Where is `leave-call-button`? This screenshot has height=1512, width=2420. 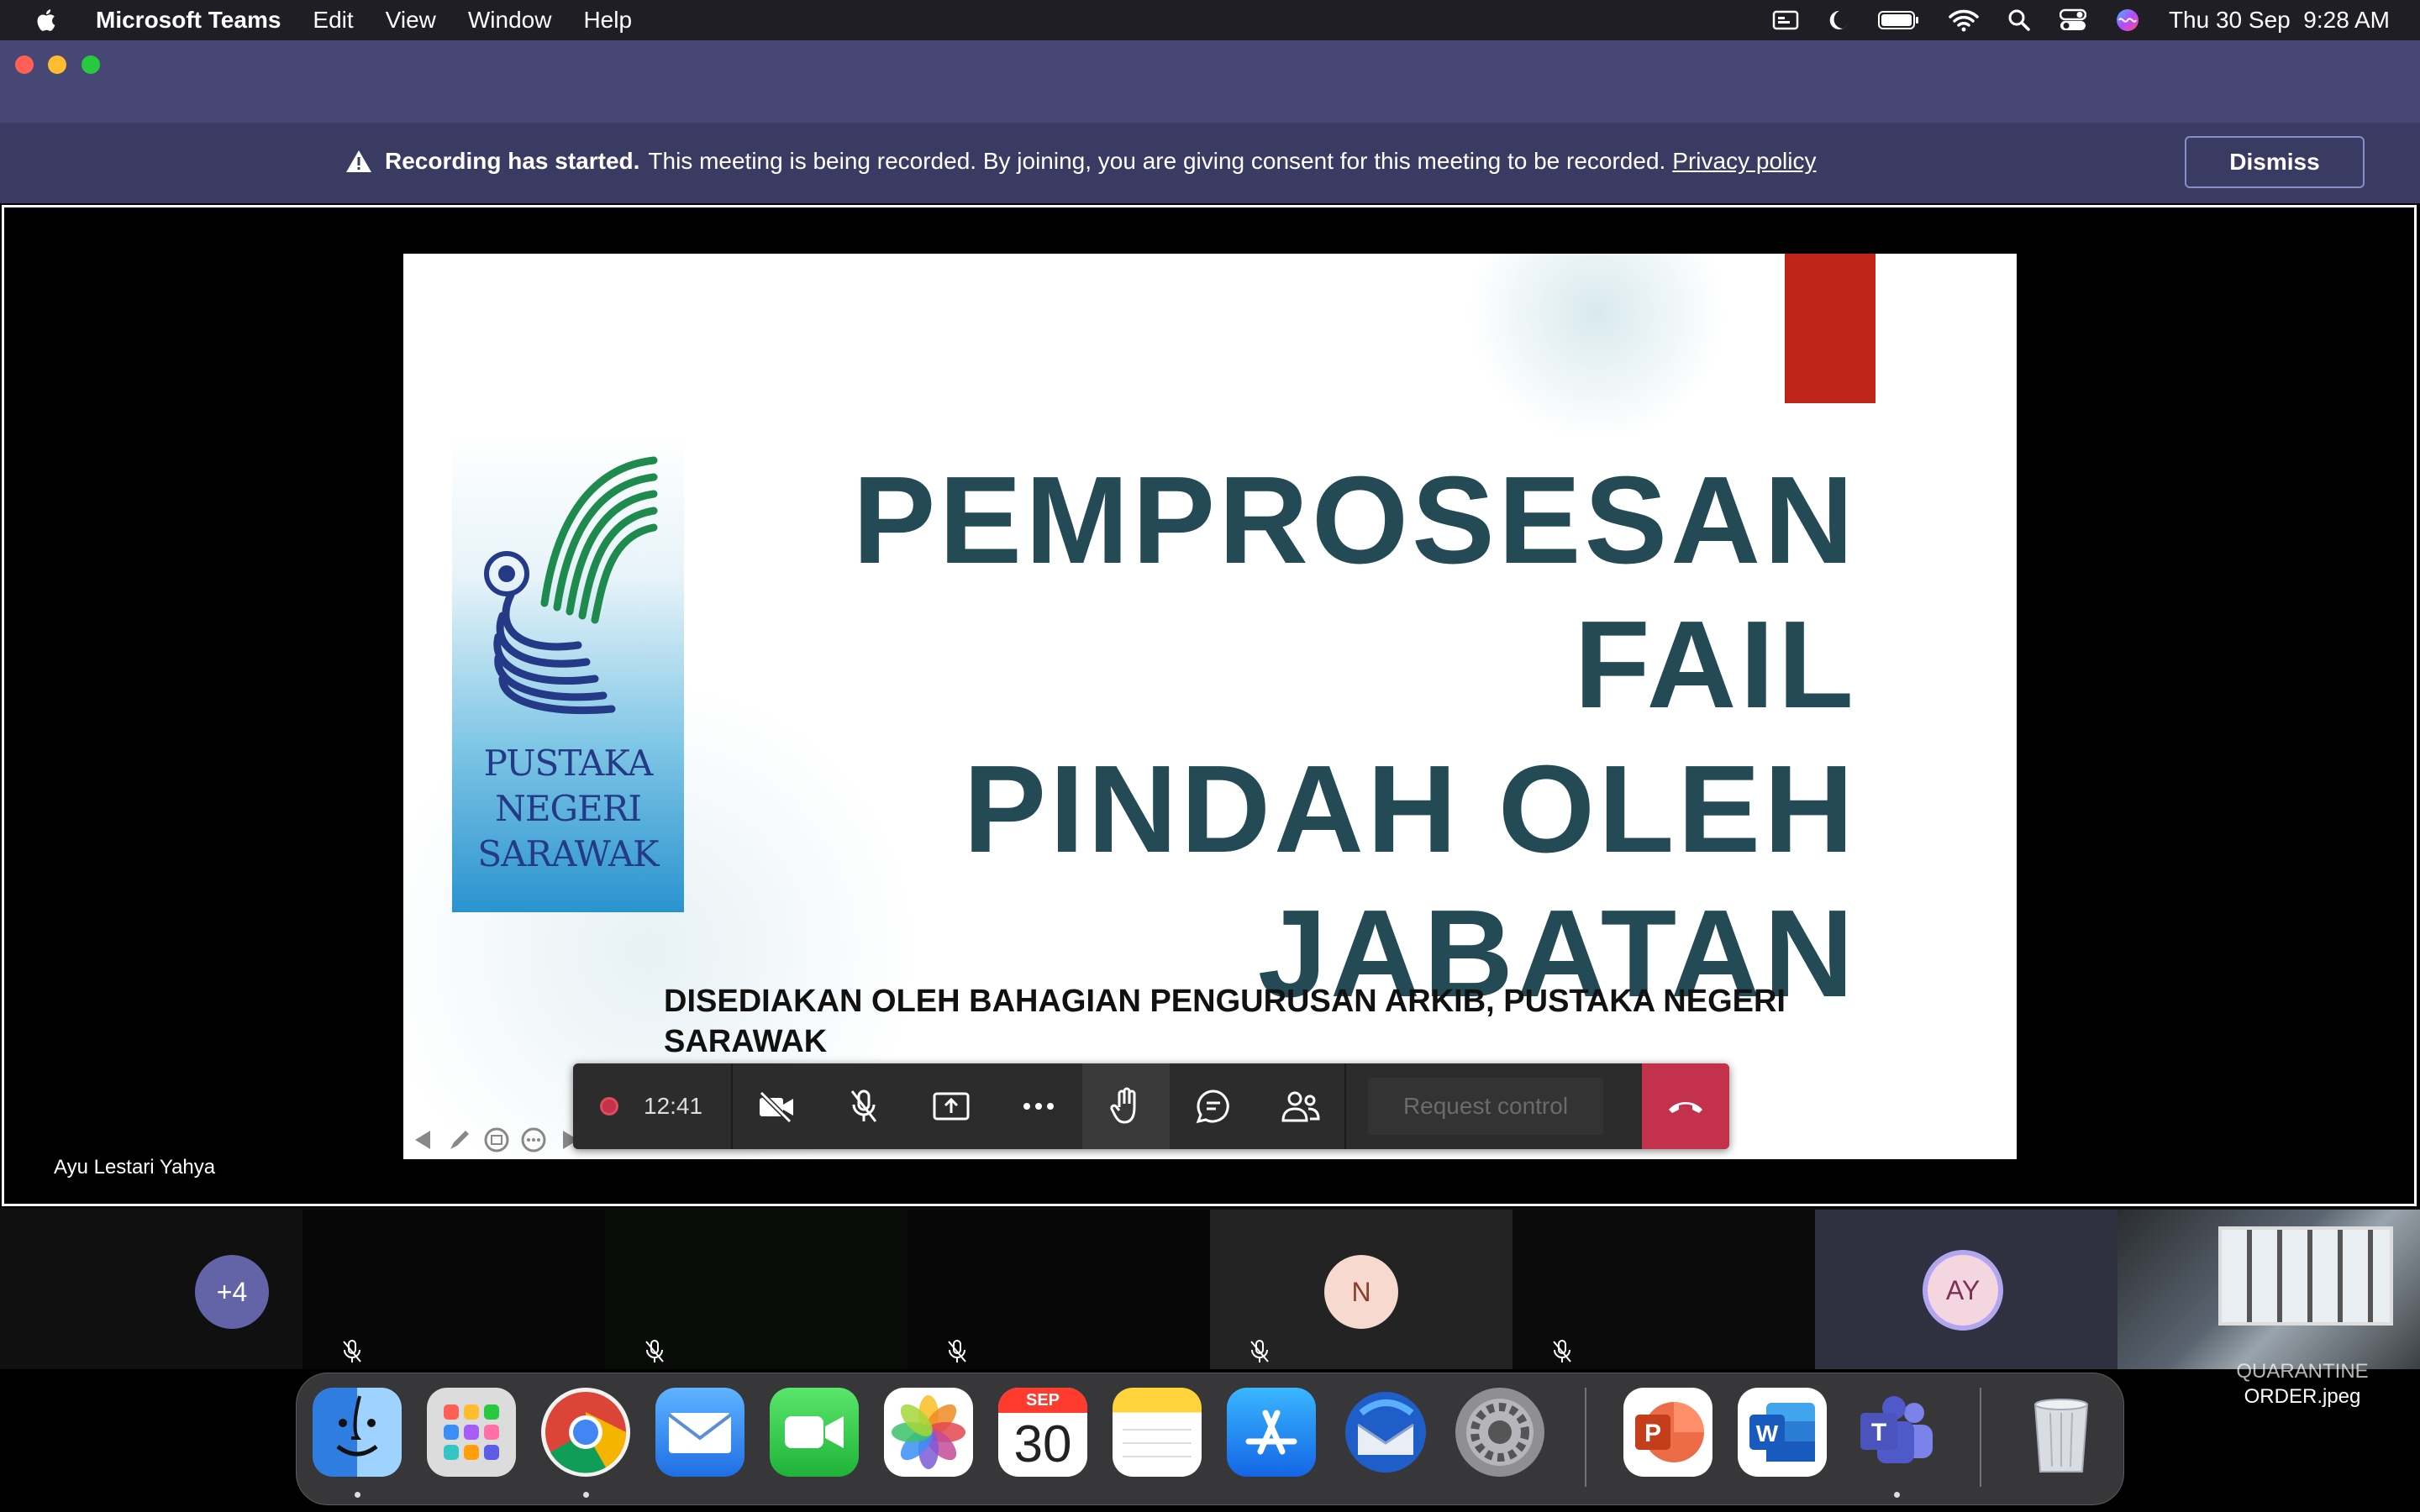
leave-call-button is located at coordinates (1685, 1106).